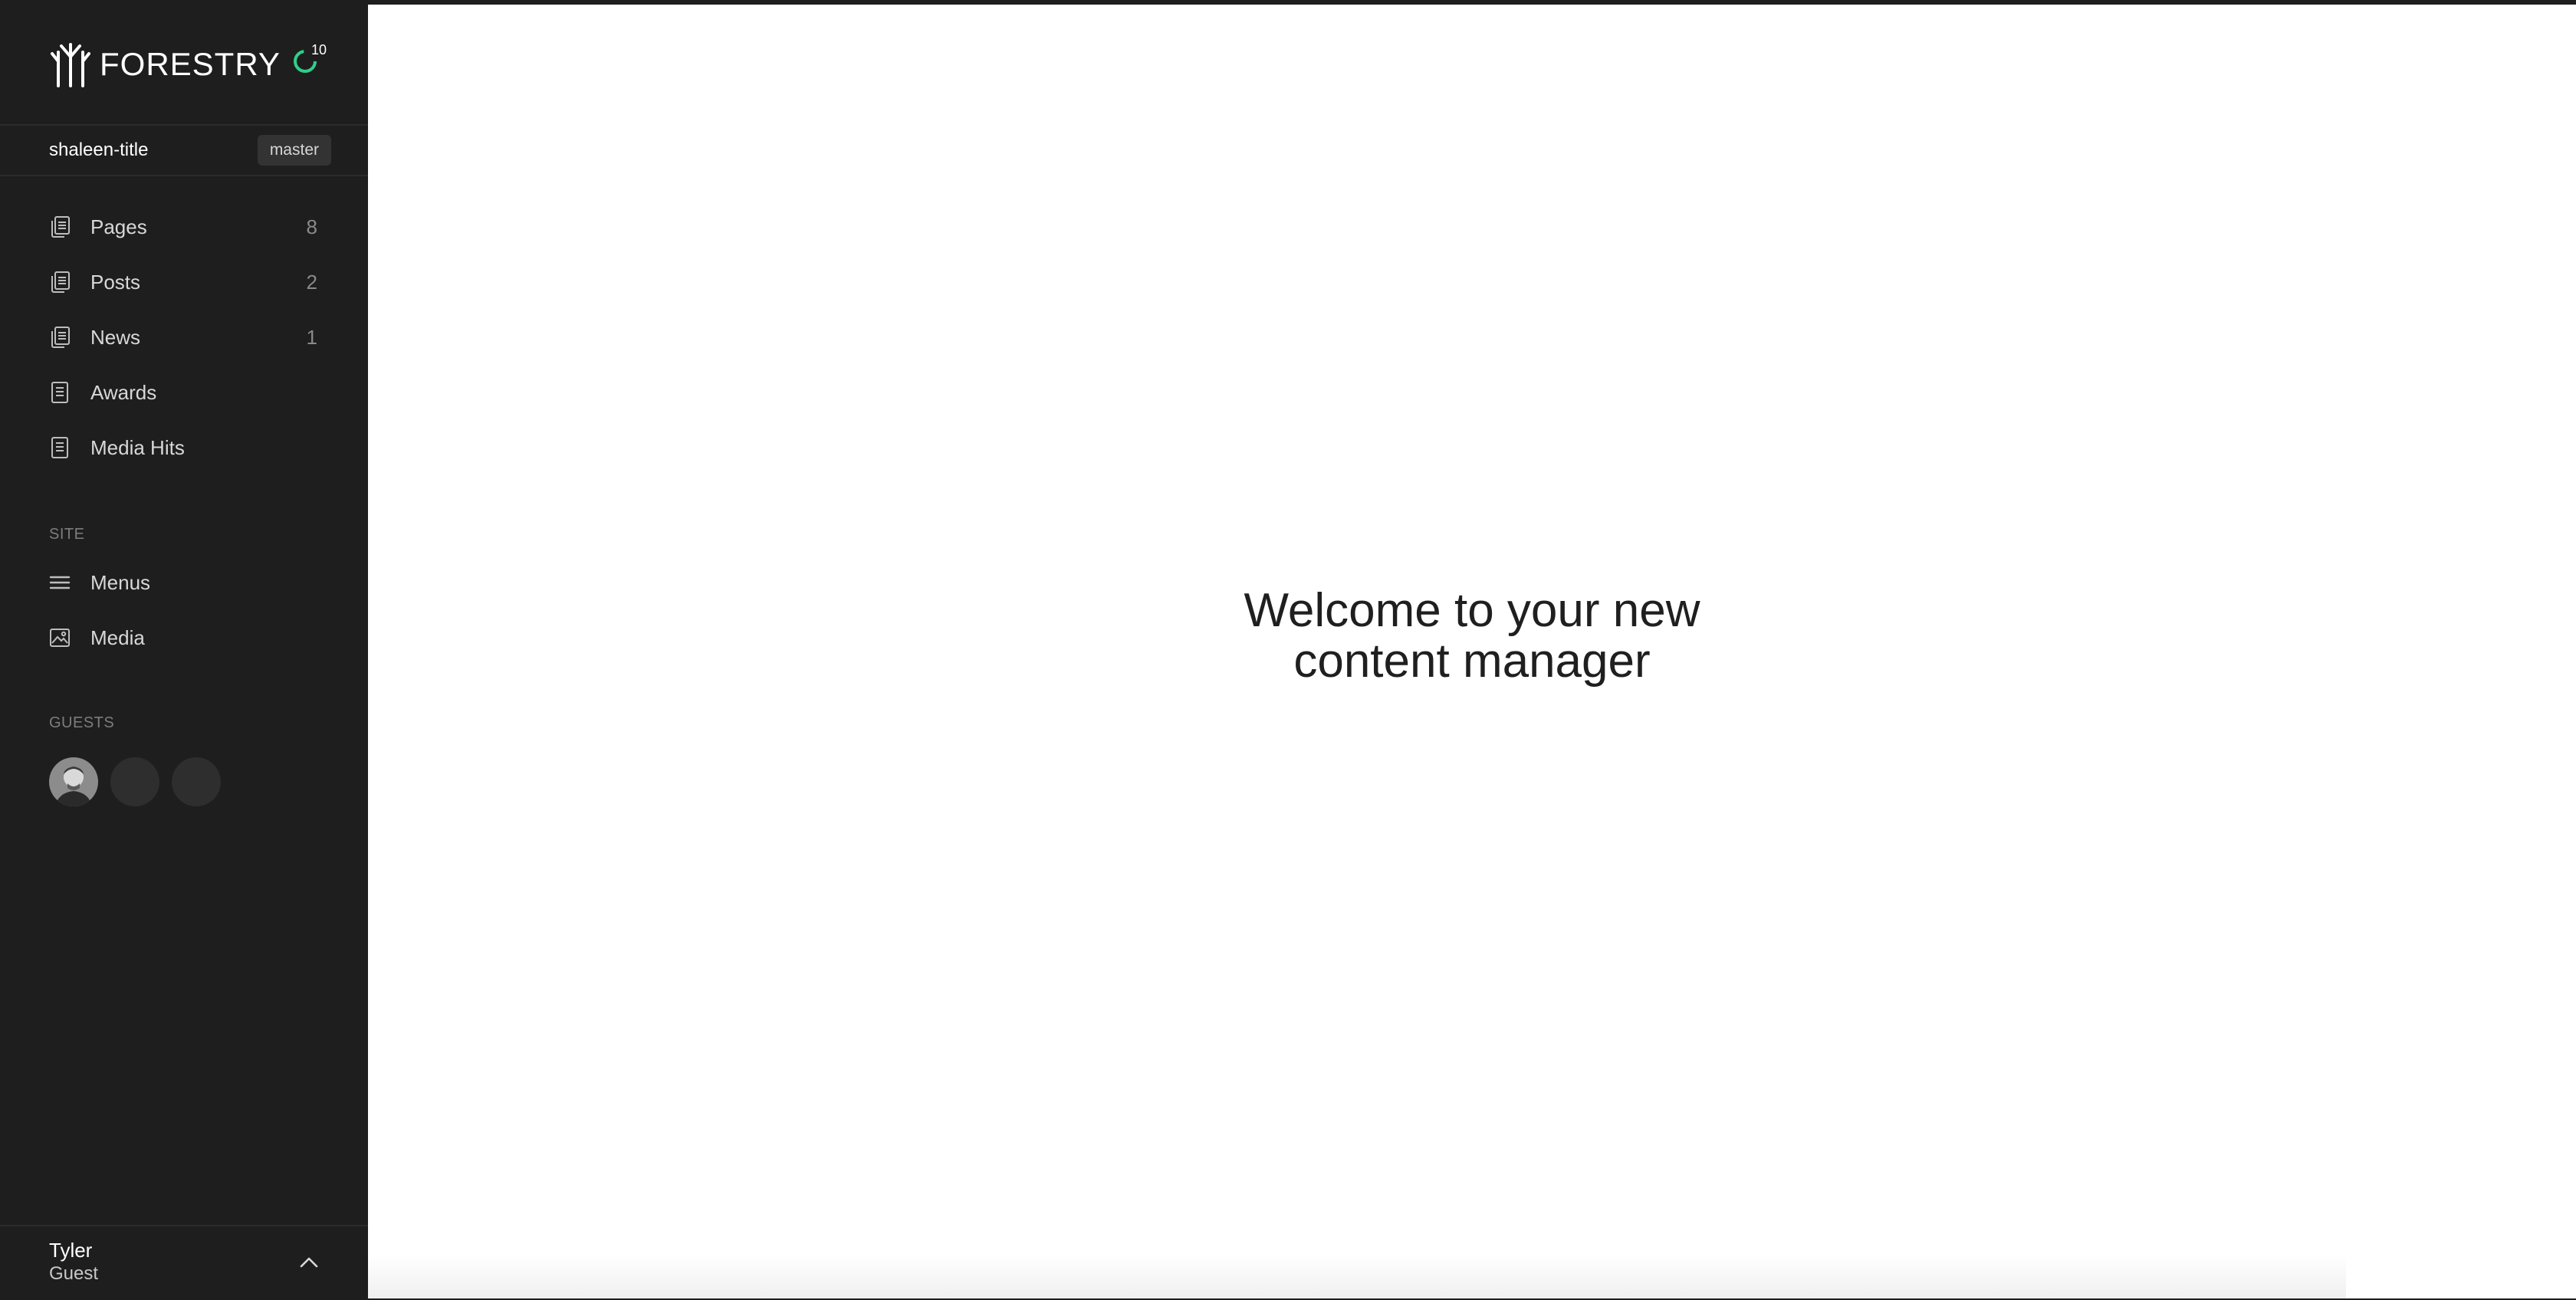  I want to click on menu-icon, so click(60, 582).